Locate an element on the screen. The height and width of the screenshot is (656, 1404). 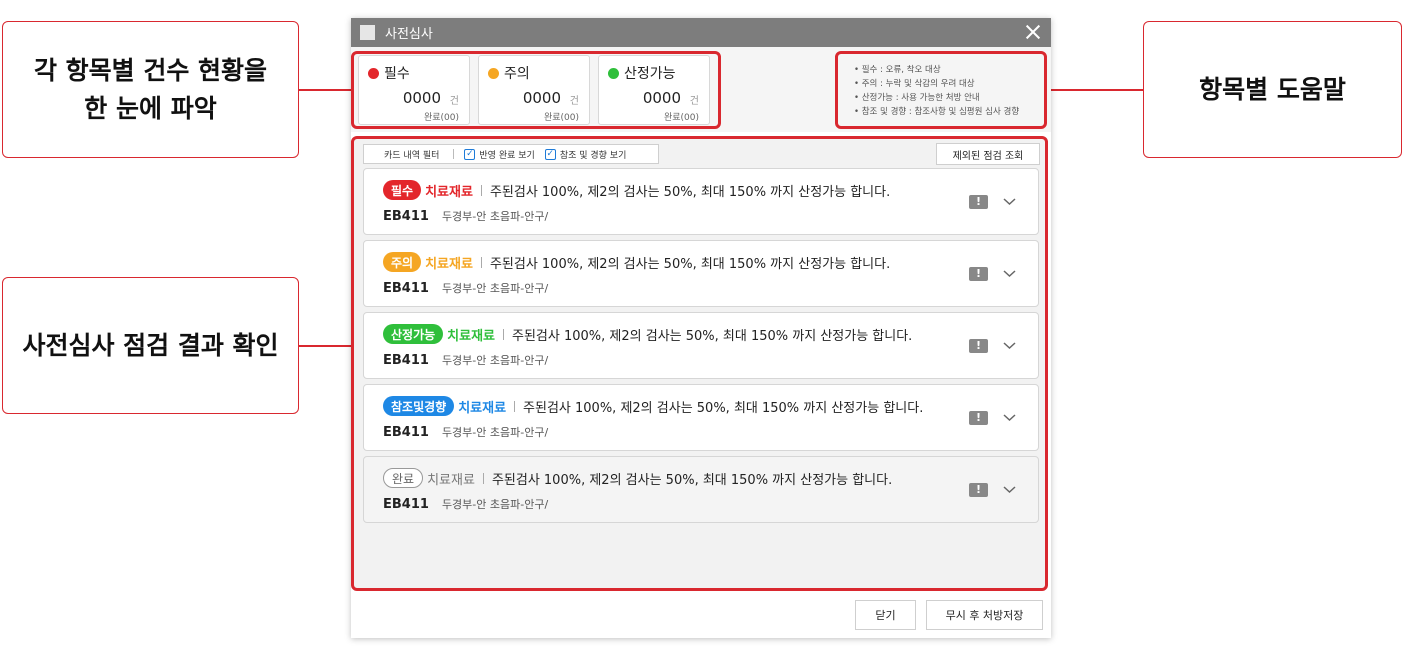
count-label: 필수 is located at coordinates (397, 74).